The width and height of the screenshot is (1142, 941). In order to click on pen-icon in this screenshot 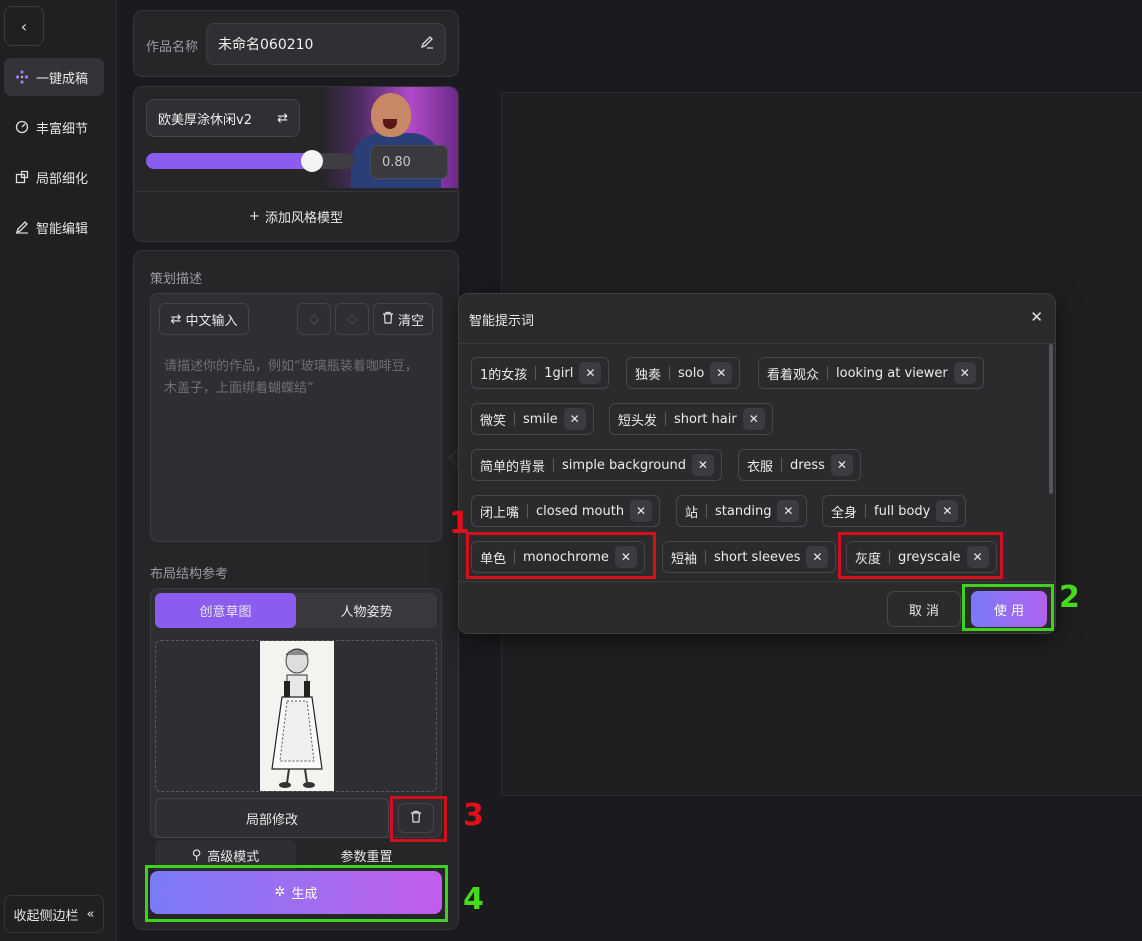, I will do `click(22, 227)`.